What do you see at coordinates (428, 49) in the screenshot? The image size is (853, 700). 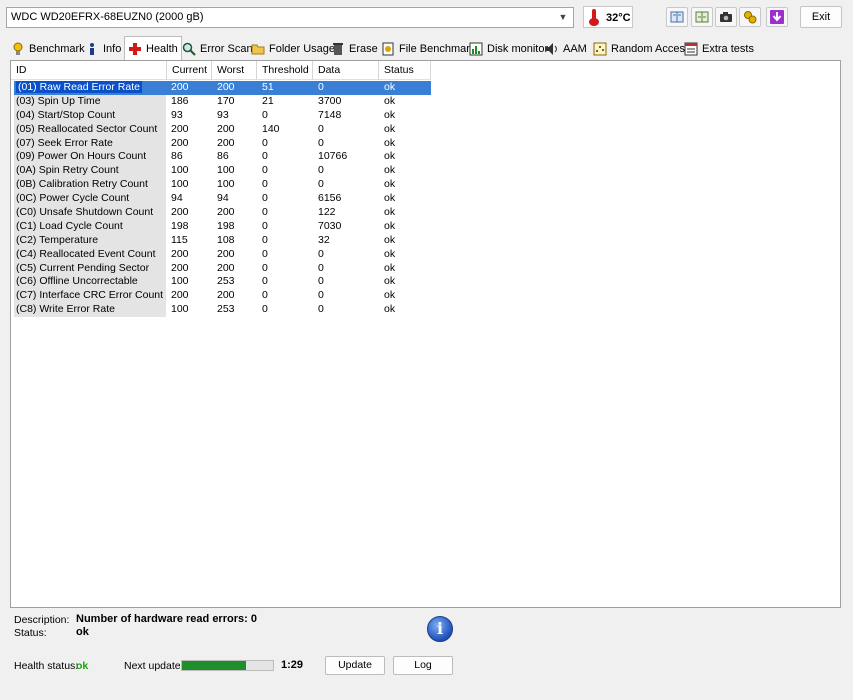 I see `tab-file-benchmark: File Benchmark` at bounding box center [428, 49].